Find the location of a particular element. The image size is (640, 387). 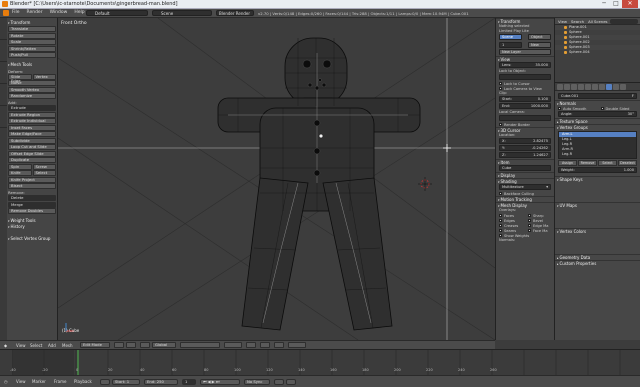

remove-button: Remove is located at coordinates (587, 163).